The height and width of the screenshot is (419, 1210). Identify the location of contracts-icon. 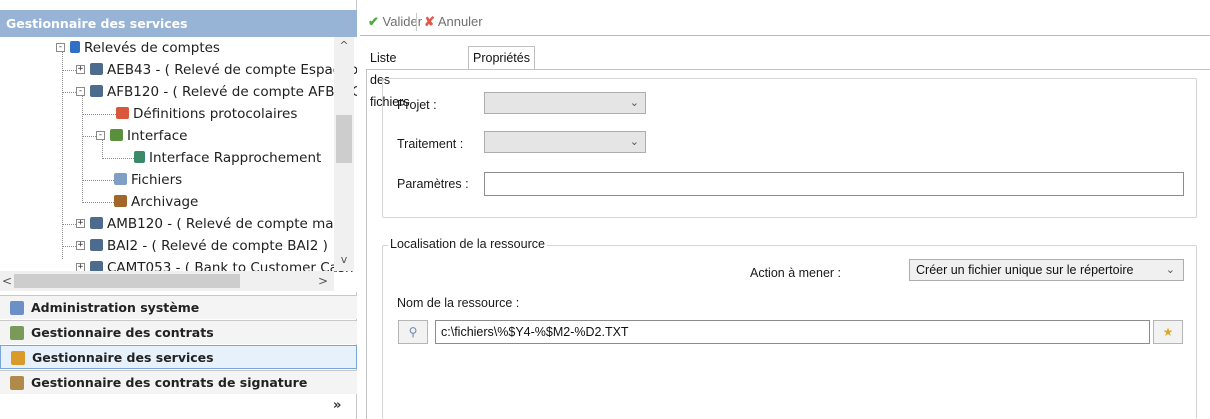
(17, 333).